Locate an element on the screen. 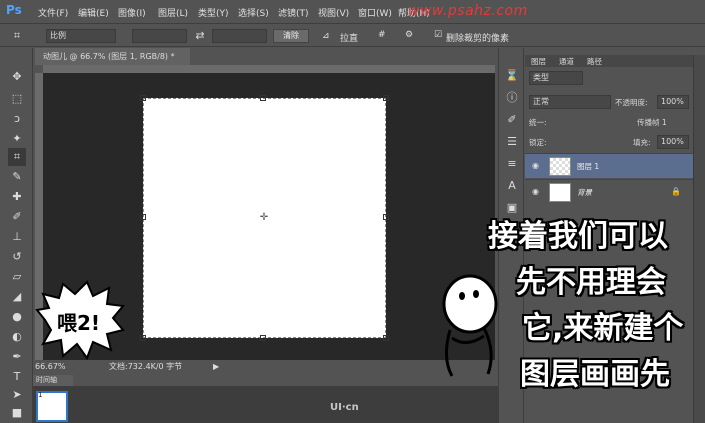  pen-tool-icon: ✒ is located at coordinates (17, 357).